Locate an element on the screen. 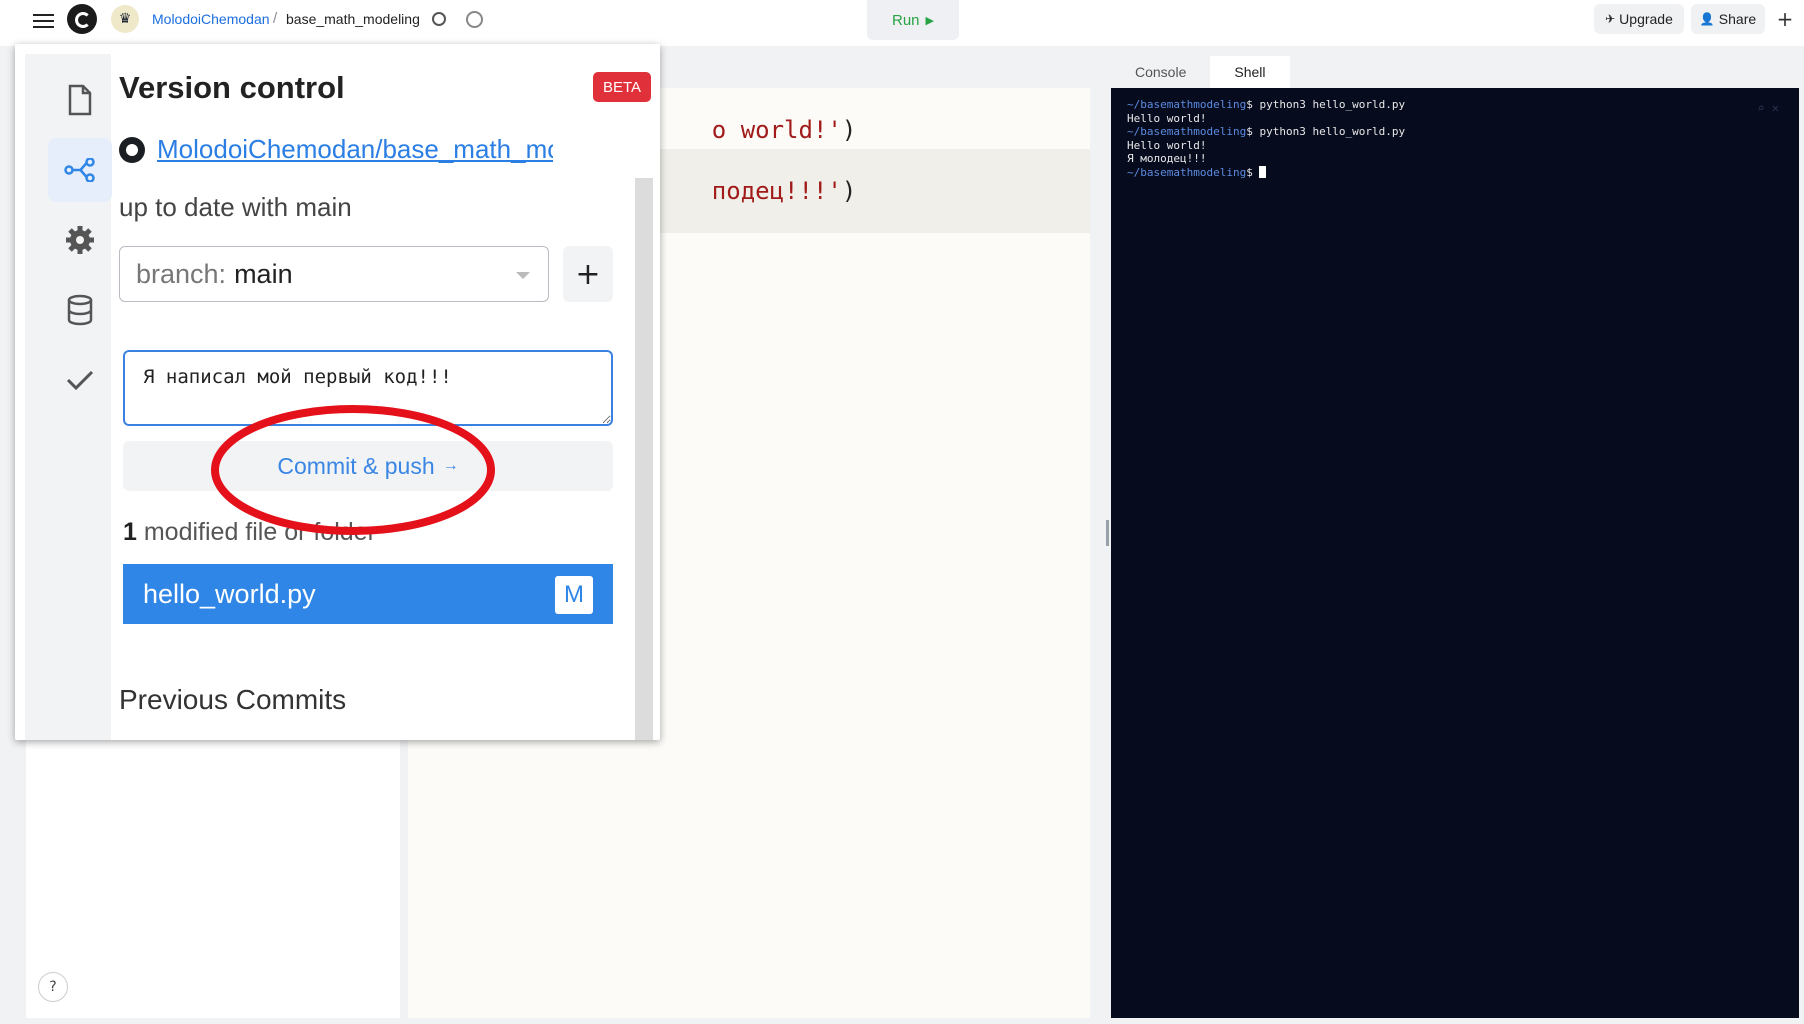 The height and width of the screenshot is (1024, 1804). gear-icon is located at coordinates (80, 240).